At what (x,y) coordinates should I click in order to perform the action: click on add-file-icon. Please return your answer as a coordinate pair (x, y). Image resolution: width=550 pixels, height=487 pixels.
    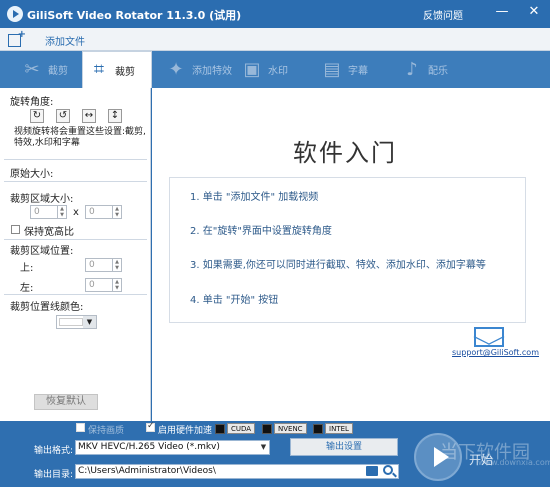
    Looking at the image, I should click on (17, 38).